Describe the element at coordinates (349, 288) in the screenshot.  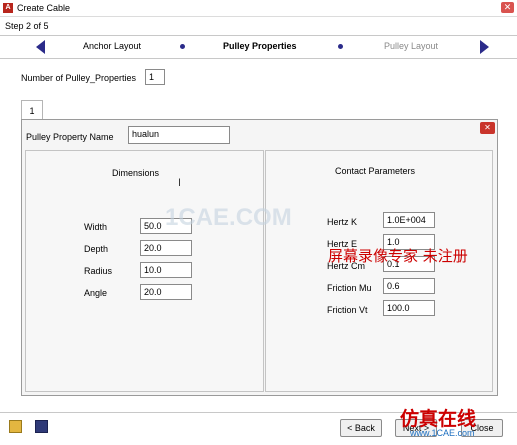
I see `friction-mu-label: Friction Mu` at that location.